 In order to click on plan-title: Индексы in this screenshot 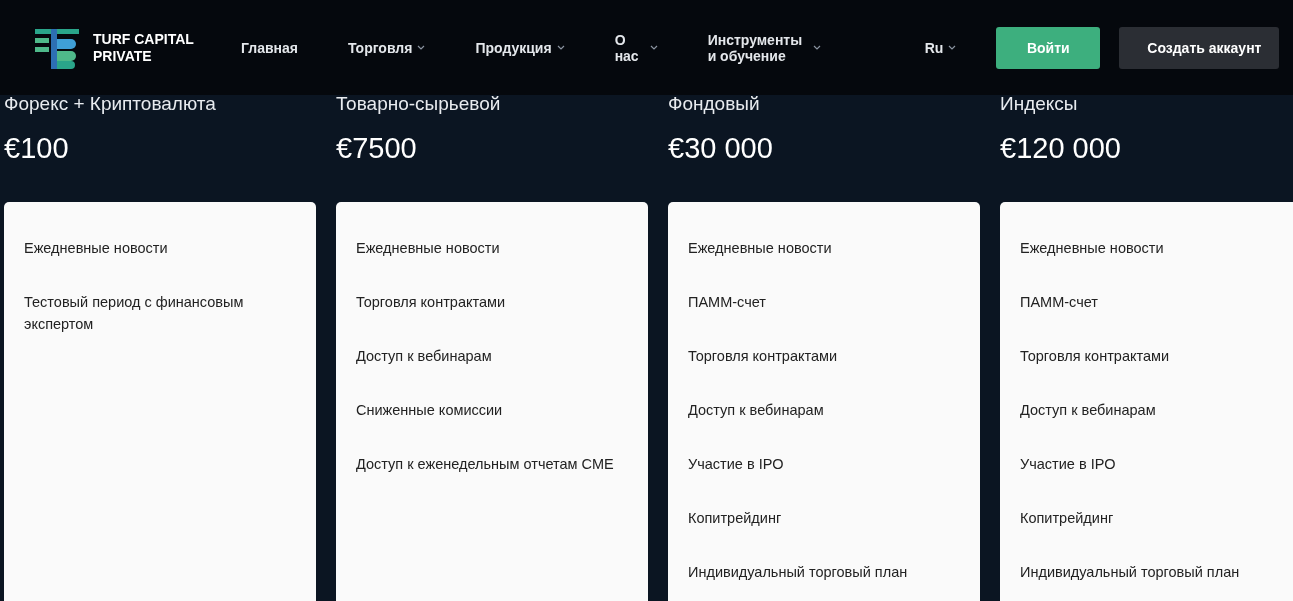, I will do `click(1039, 105)`.